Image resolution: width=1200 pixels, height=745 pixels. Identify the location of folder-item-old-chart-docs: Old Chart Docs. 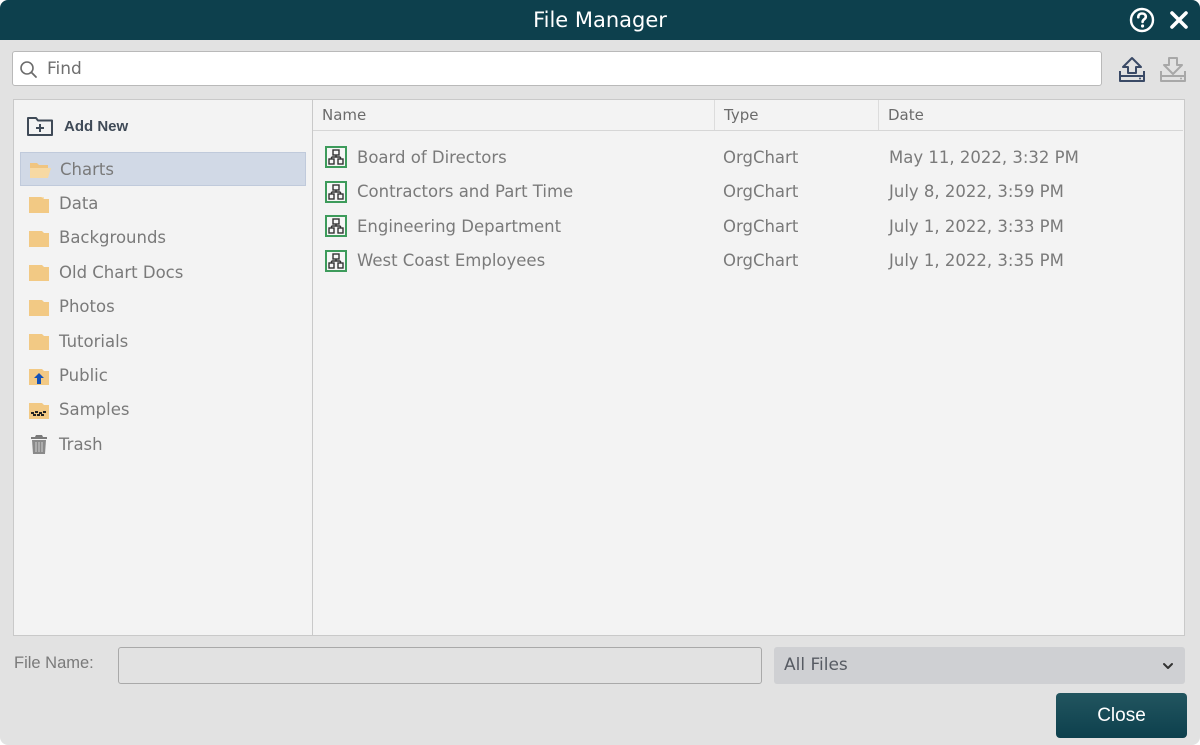
(163, 272).